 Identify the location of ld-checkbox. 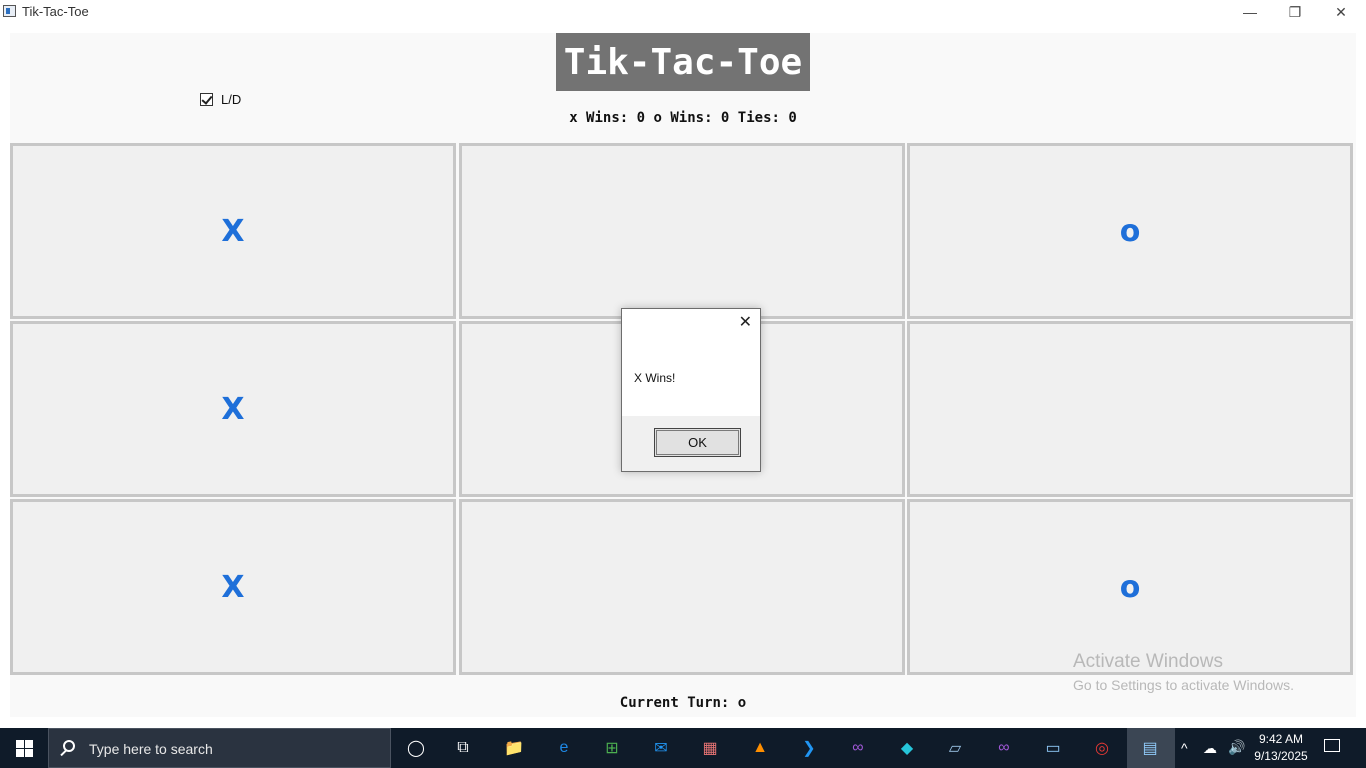
(206, 99).